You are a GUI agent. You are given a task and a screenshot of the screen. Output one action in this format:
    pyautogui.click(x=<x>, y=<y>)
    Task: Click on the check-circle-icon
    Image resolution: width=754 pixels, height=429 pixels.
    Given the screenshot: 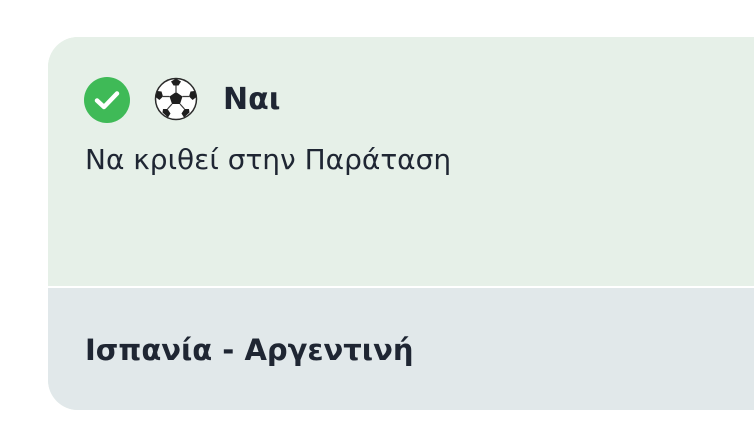 What is the action you would take?
    pyautogui.click(x=107, y=100)
    